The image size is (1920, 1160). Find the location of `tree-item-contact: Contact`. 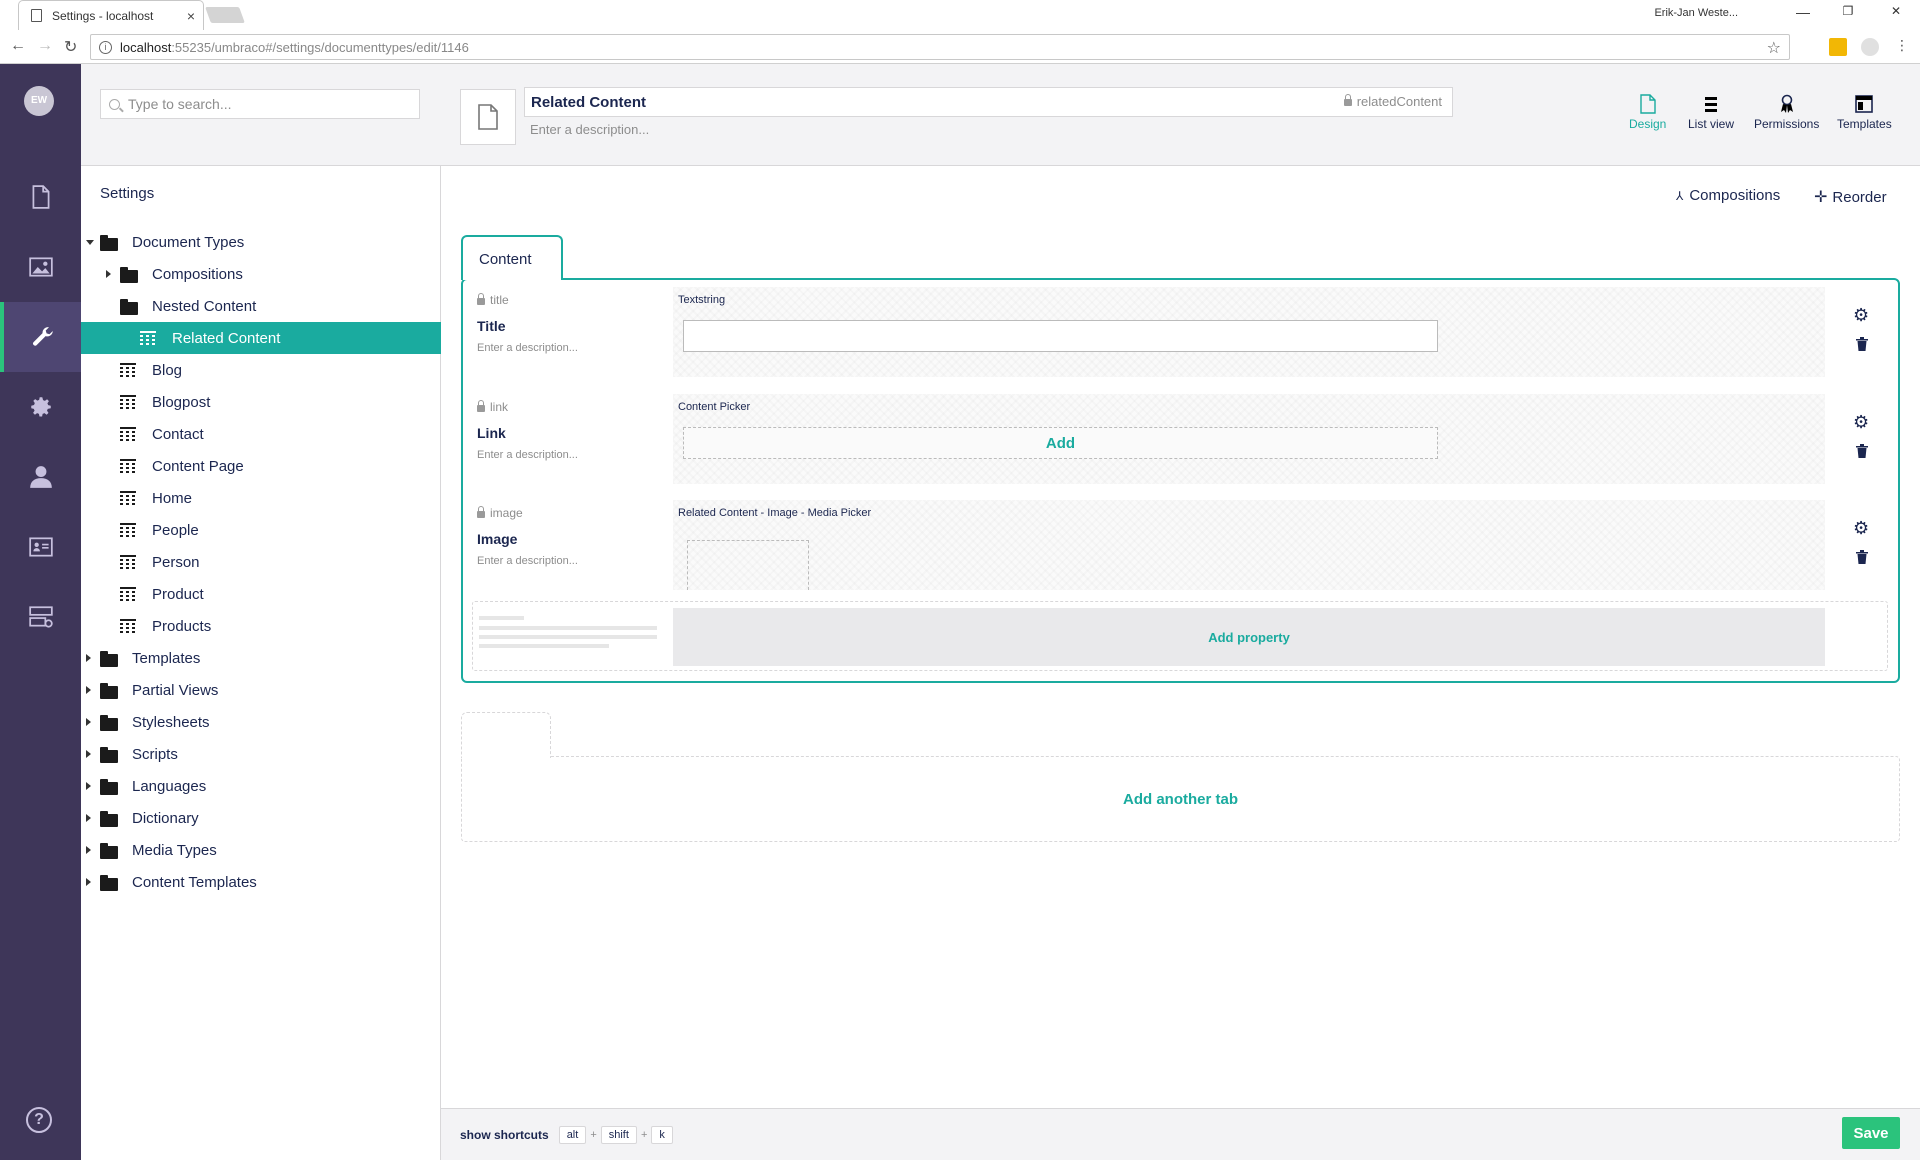

tree-item-contact: Contact is located at coordinates (261, 434).